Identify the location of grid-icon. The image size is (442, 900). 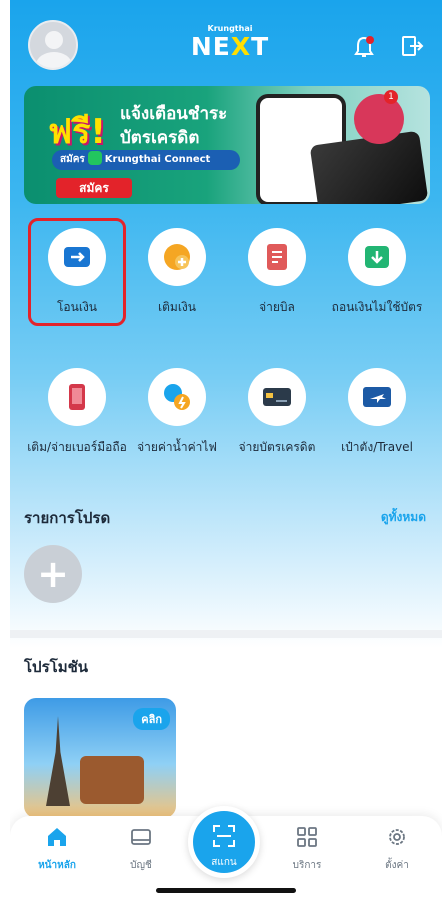
(307, 837).